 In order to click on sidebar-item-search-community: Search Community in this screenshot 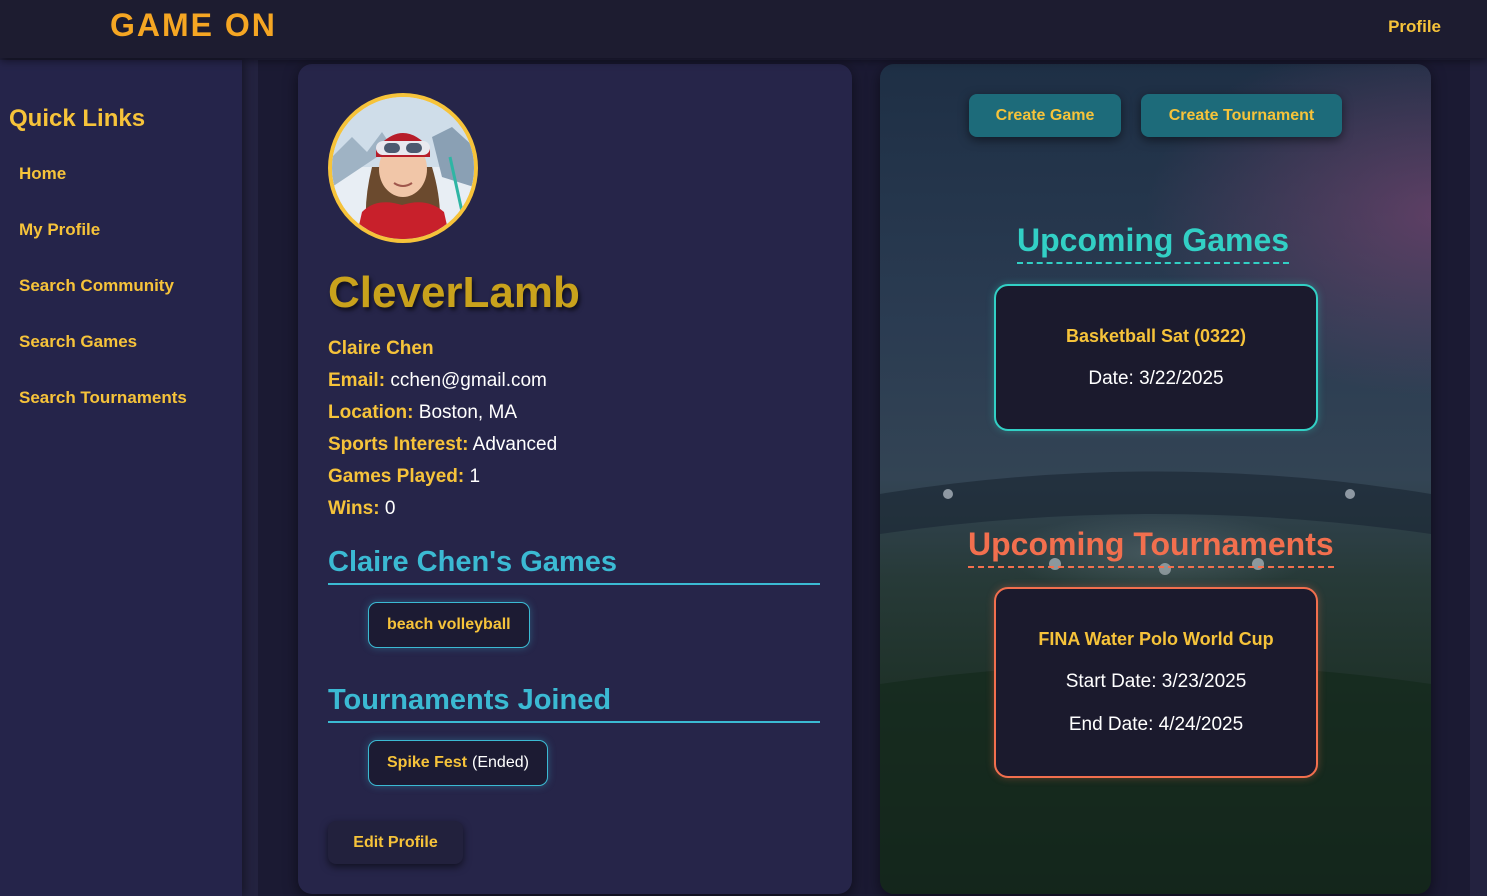, I will do `click(96, 286)`.